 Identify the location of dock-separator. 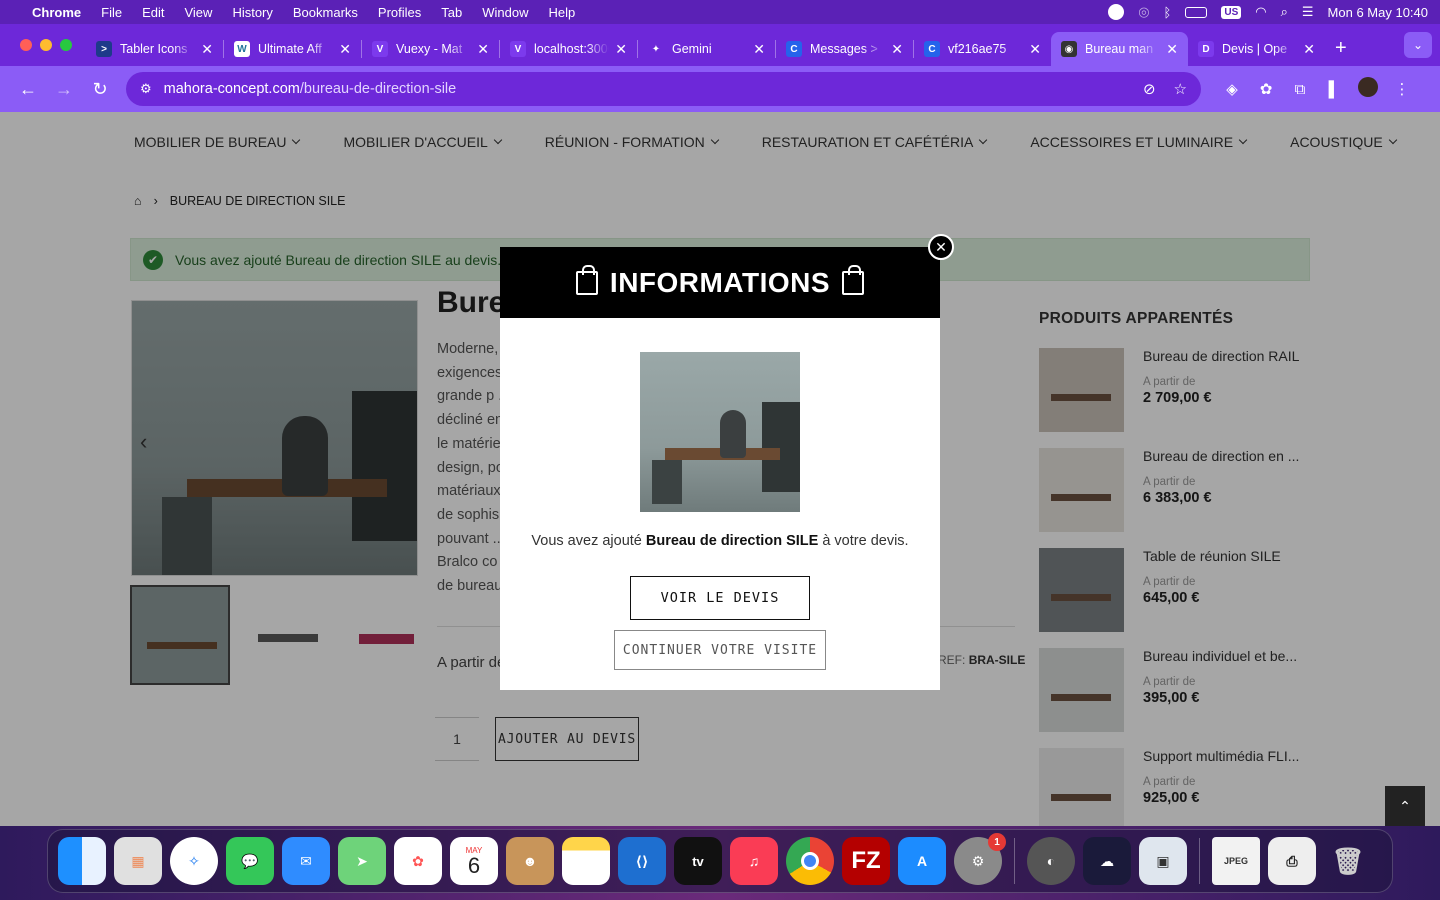
(1199, 861).